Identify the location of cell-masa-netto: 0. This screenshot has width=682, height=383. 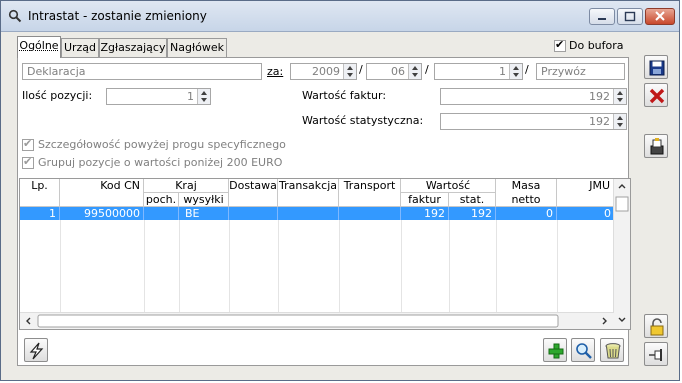
(526, 213).